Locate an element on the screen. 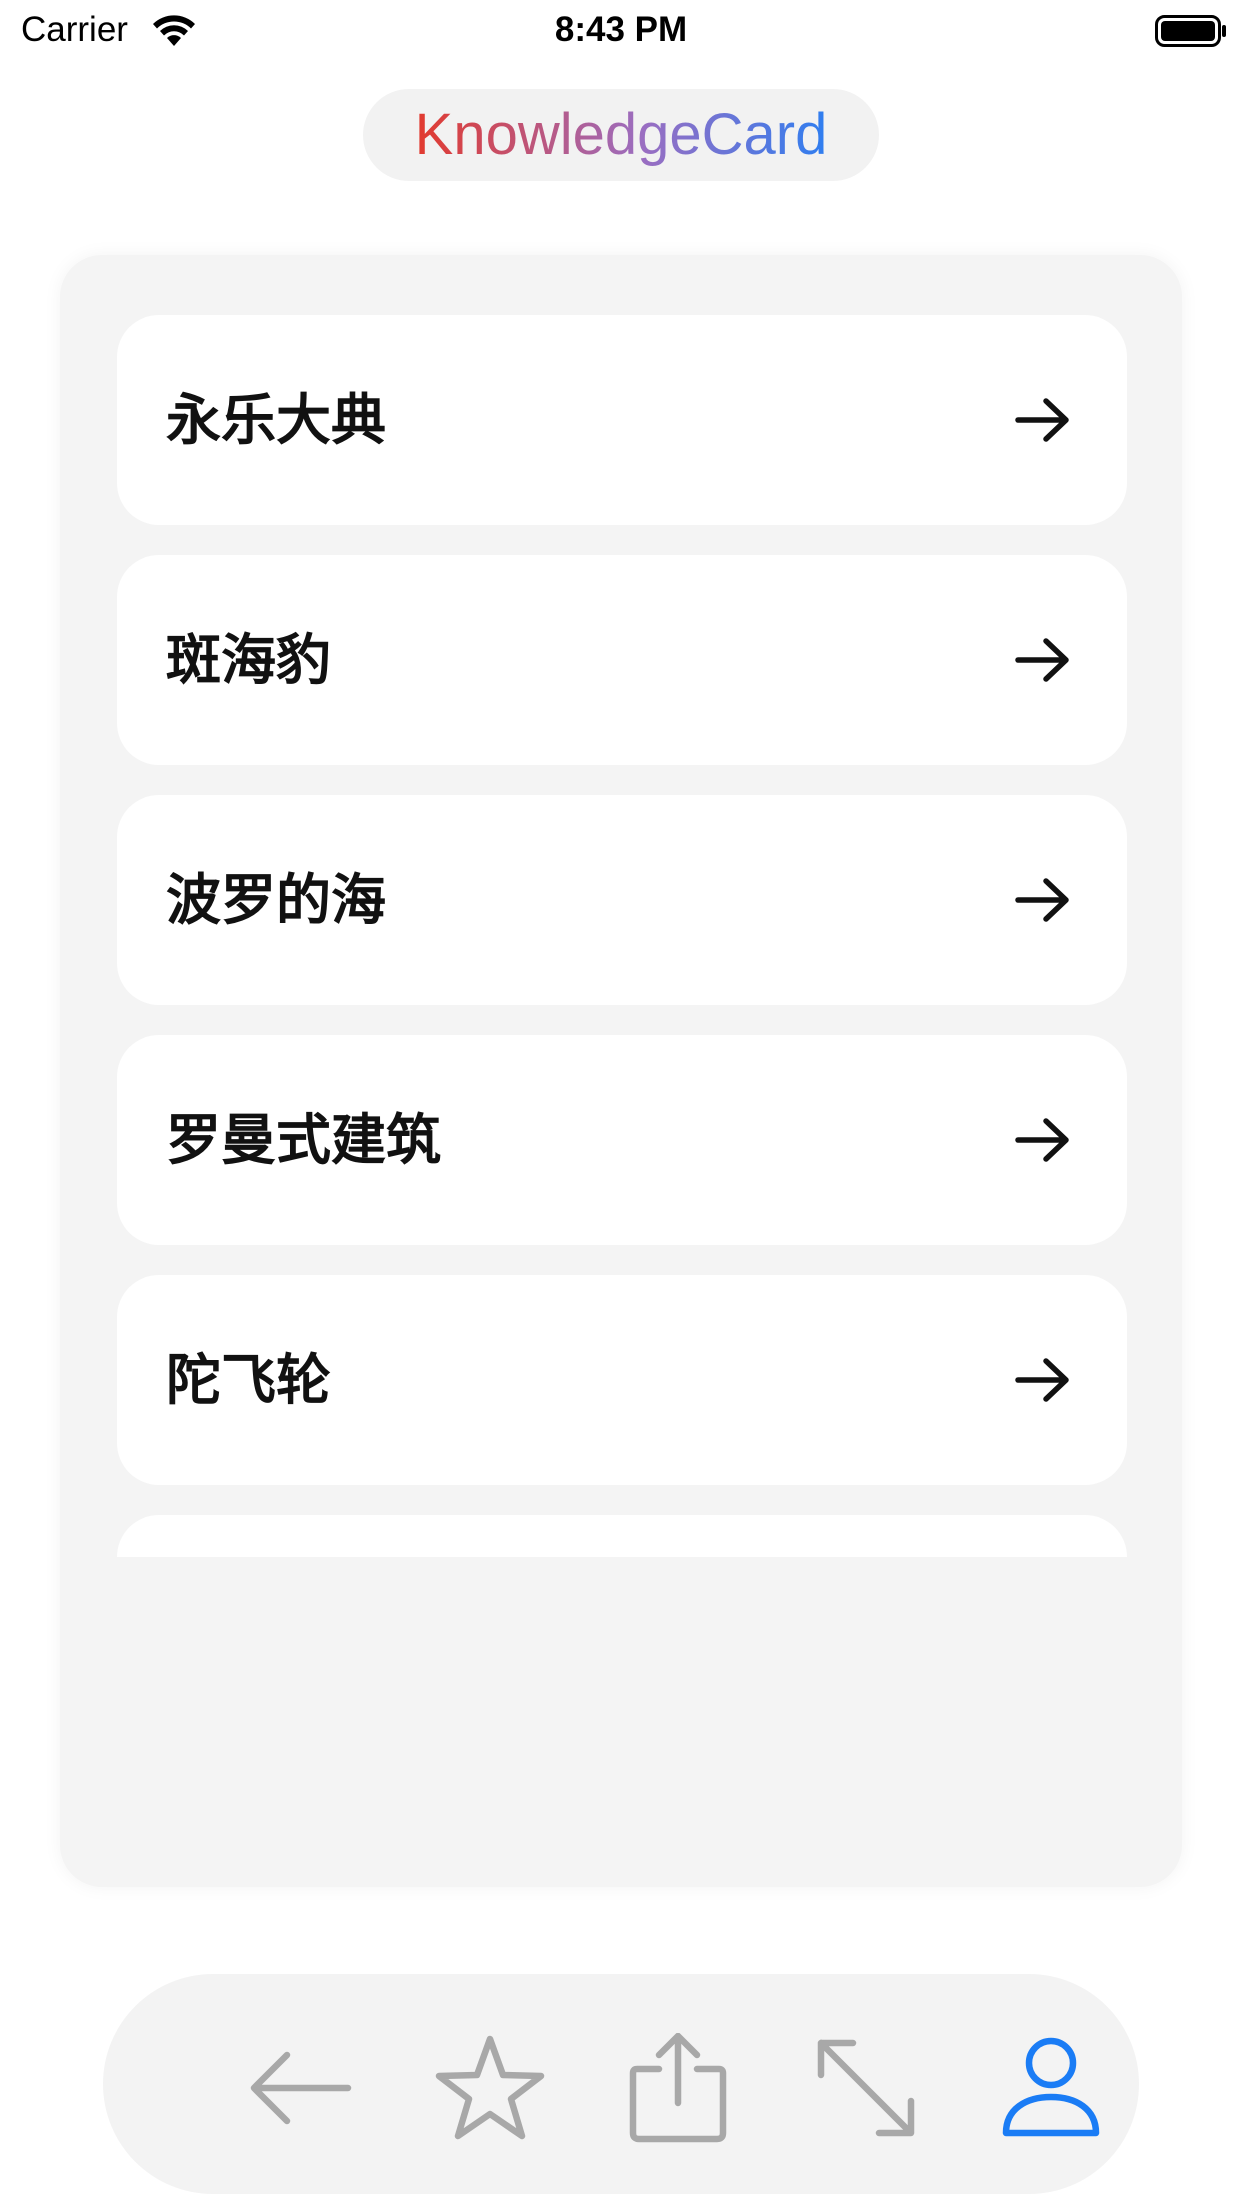 Image resolution: width=1242 pixels, height=2208 pixels. card-item: 斑海豹 is located at coordinates (622, 660).